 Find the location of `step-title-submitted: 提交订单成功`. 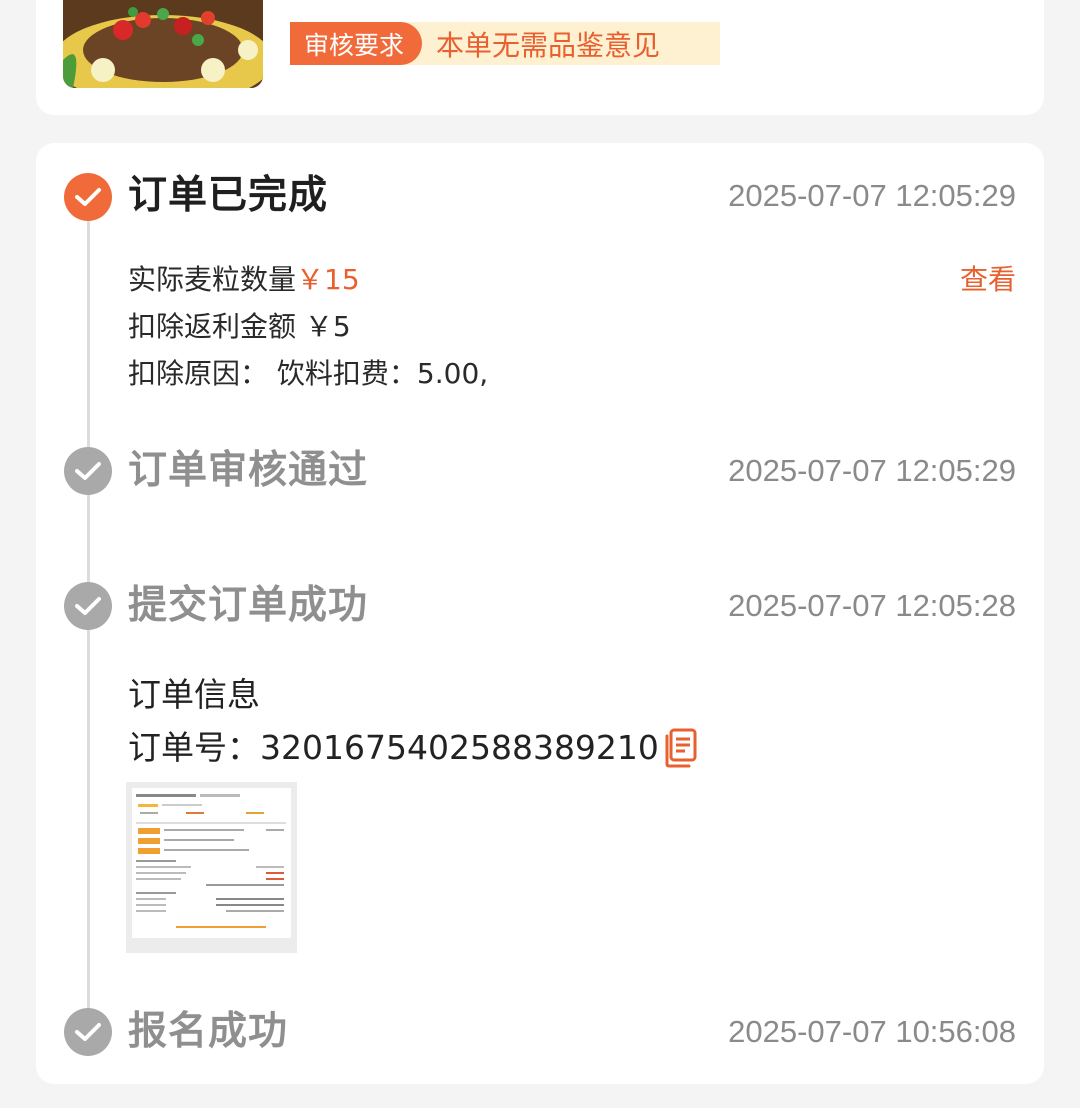

step-title-submitted: 提交订单成功 is located at coordinates (248, 605).